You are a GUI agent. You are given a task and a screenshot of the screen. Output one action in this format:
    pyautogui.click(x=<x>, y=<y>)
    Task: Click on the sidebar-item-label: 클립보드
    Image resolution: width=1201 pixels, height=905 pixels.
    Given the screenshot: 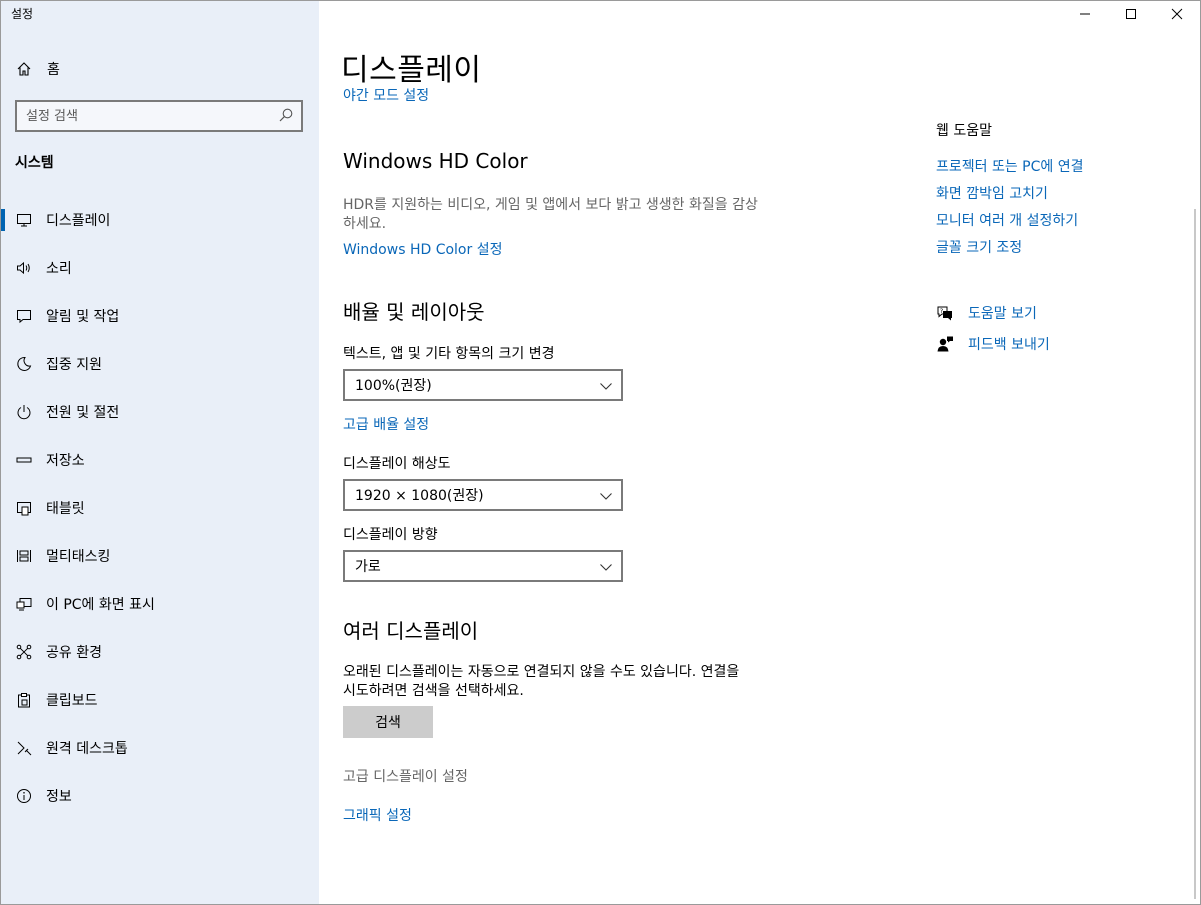 What is the action you would take?
    pyautogui.click(x=72, y=701)
    